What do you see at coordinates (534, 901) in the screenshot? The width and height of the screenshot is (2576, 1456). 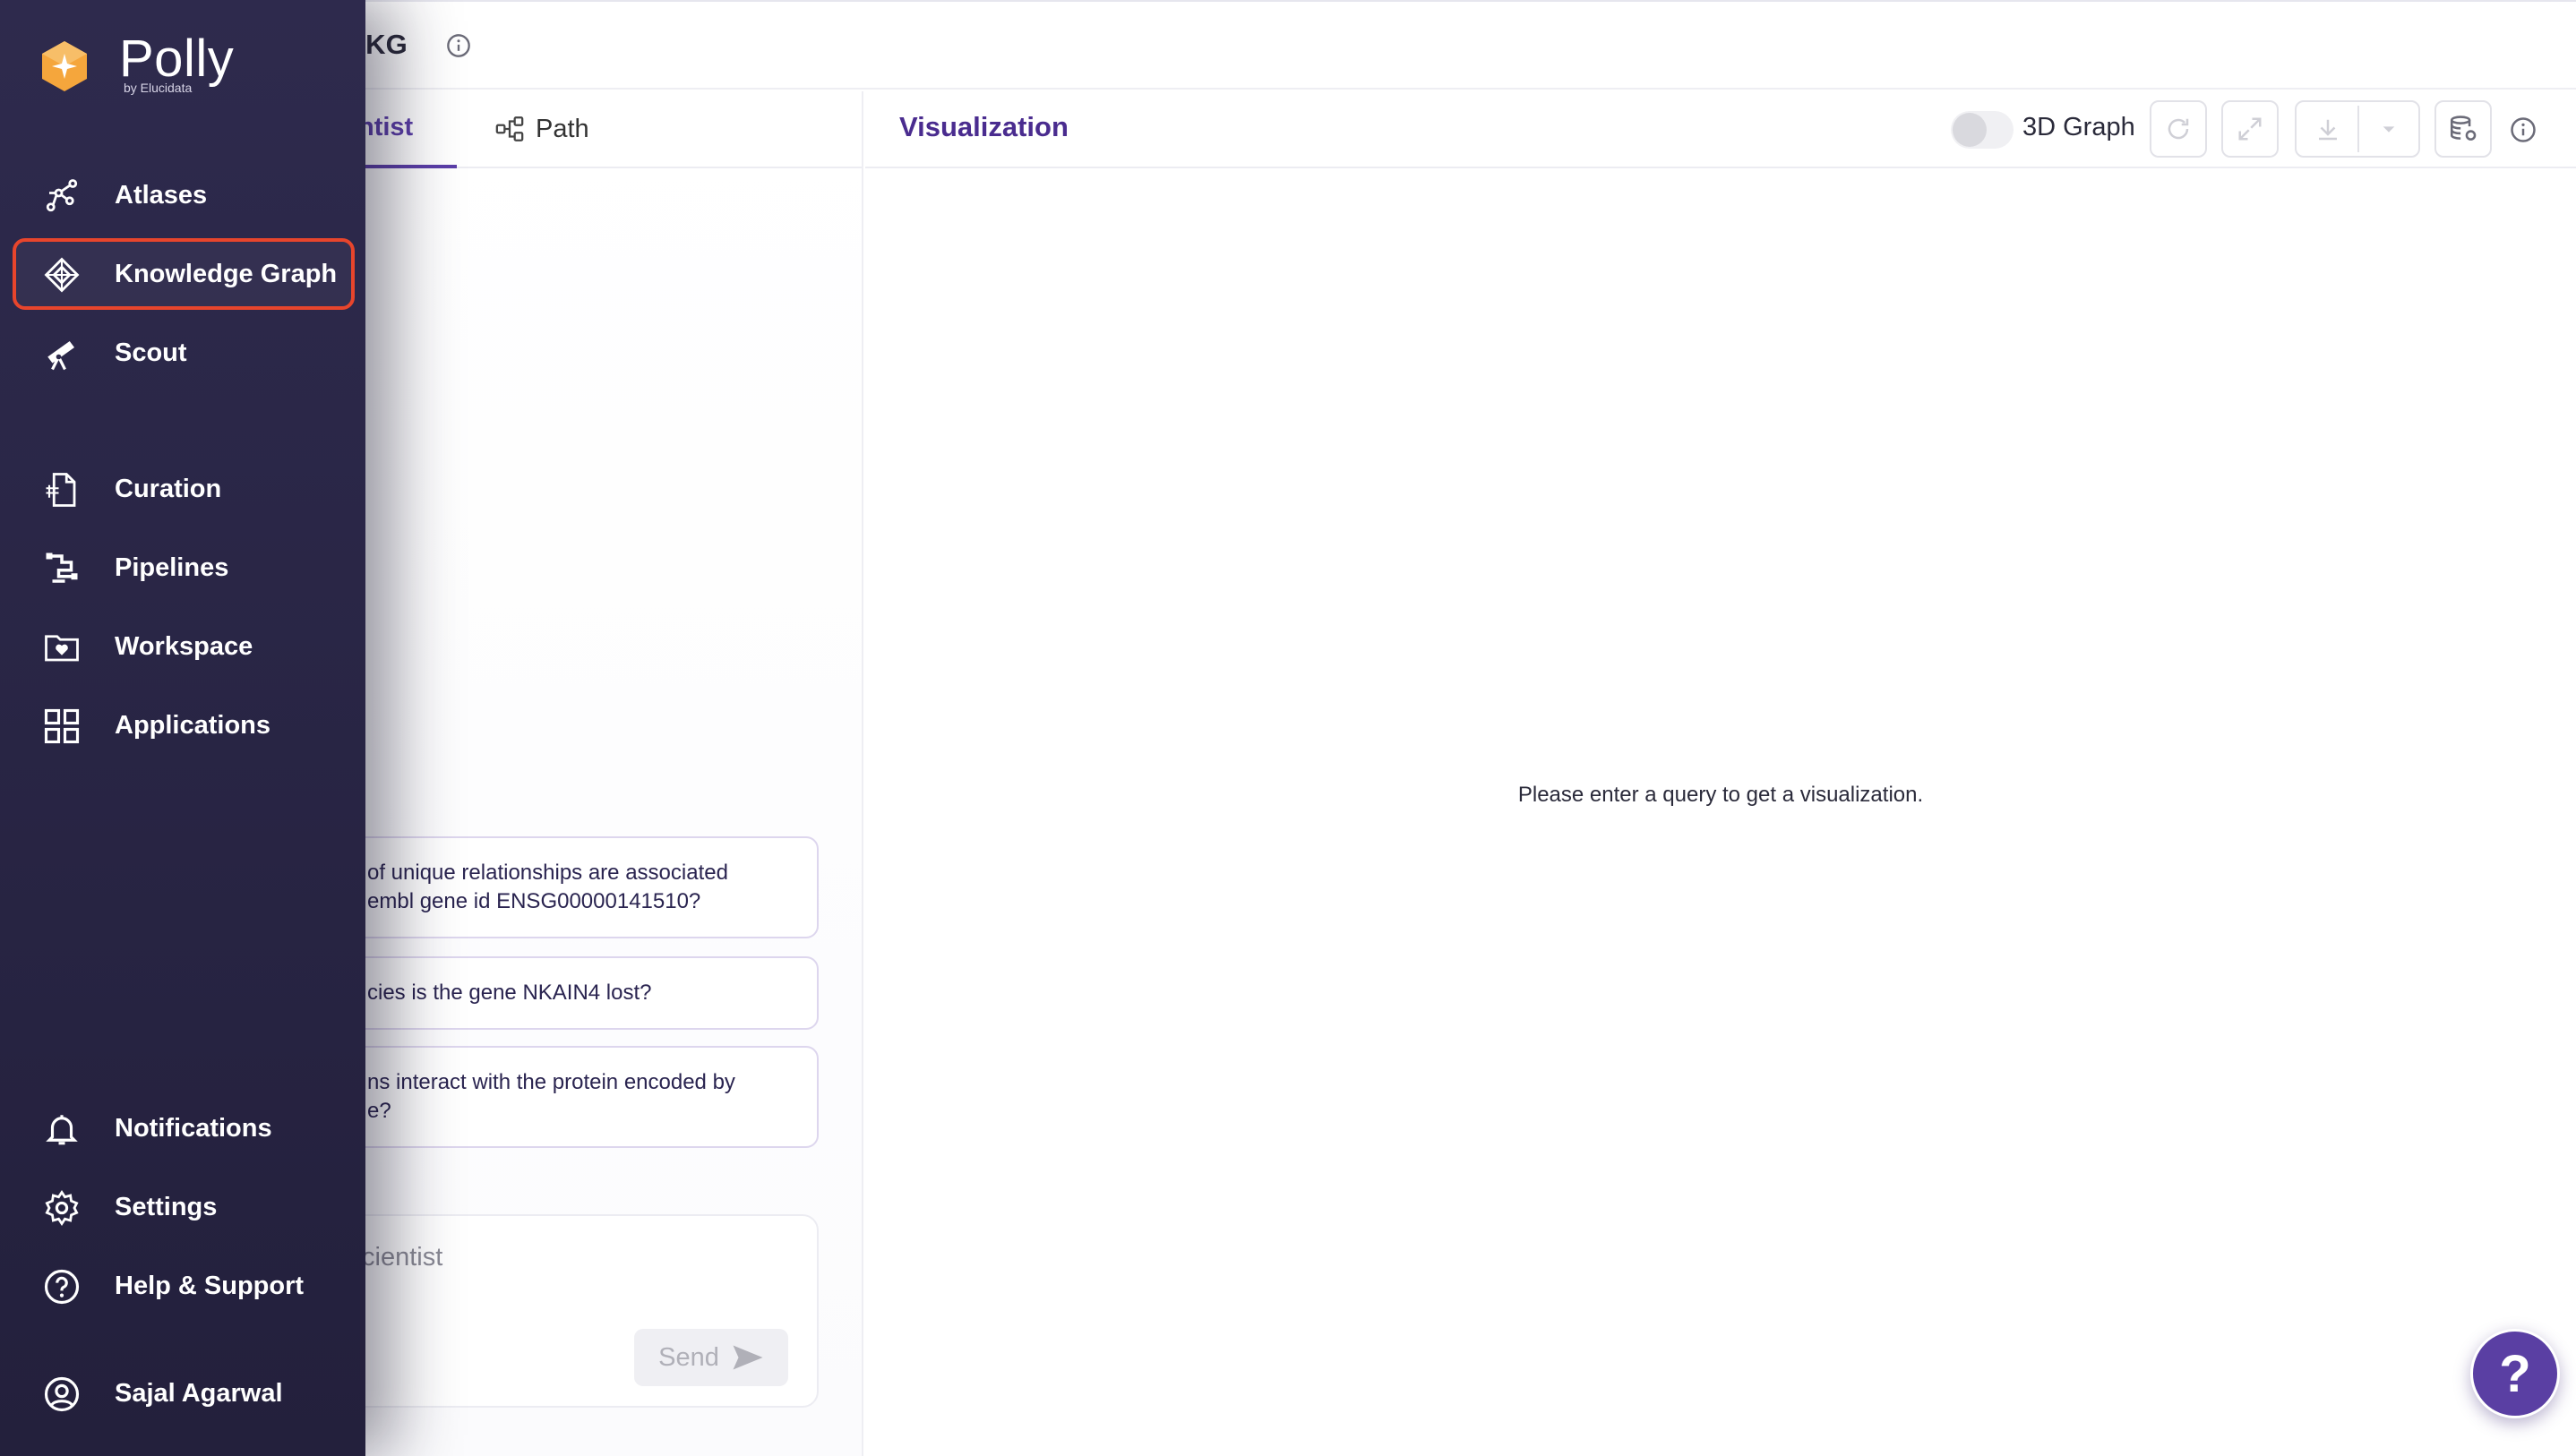 I see `suggestion-text: embl gene id ENSG00000141510?` at bounding box center [534, 901].